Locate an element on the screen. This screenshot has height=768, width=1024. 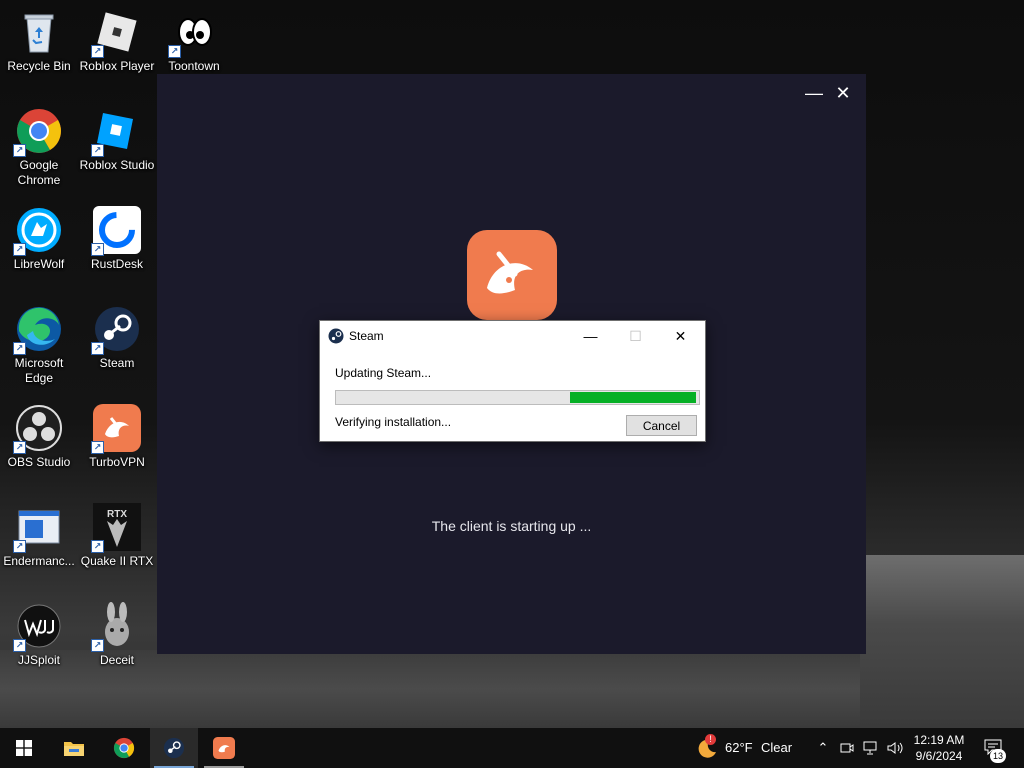
desktop-icon-label: LibreWolf is located at coordinates (39, 264).